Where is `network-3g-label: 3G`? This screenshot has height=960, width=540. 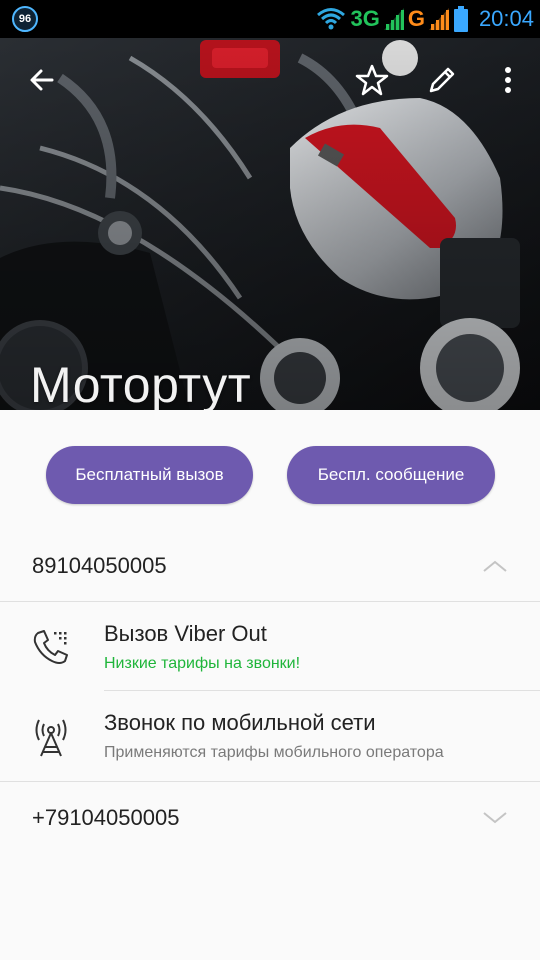 network-3g-label: 3G is located at coordinates (365, 18).